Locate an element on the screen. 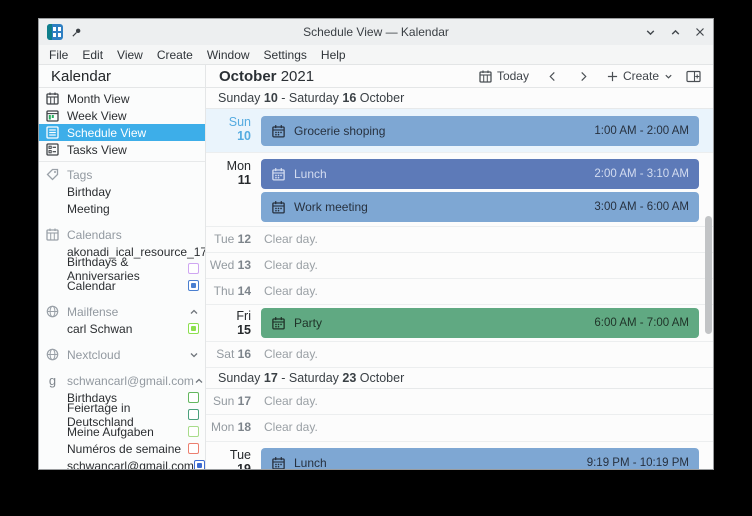  sidebar-item-calendar: Birthdays & Anniversaries is located at coordinates (122, 269).